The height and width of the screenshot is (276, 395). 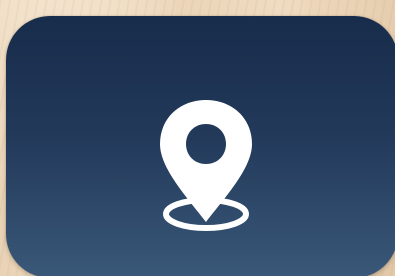 I want to click on location-pin-icon, so click(x=206, y=165).